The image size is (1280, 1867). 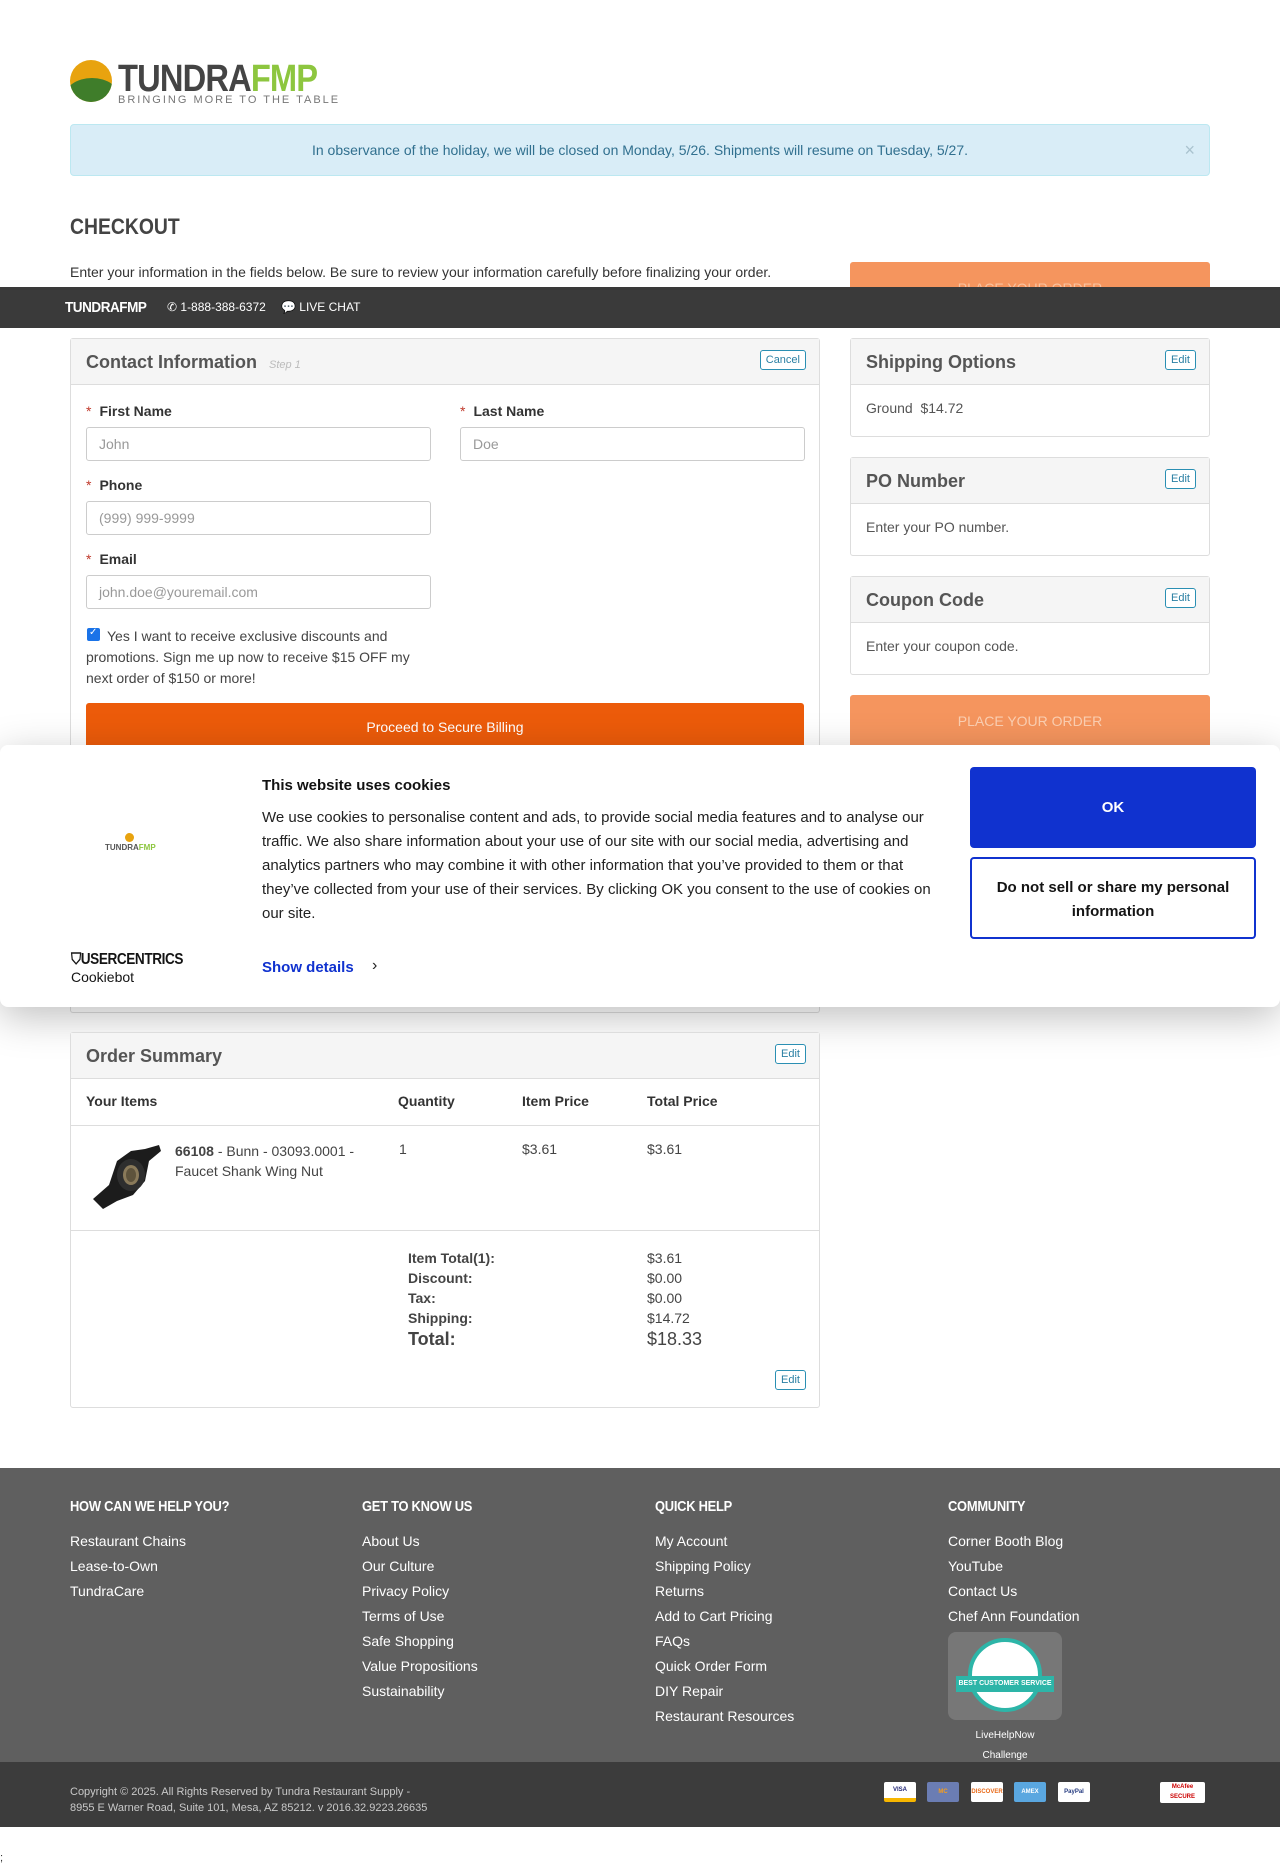 What do you see at coordinates (724, 1716) in the screenshot?
I see `footer-link: Restaurant Resources` at bounding box center [724, 1716].